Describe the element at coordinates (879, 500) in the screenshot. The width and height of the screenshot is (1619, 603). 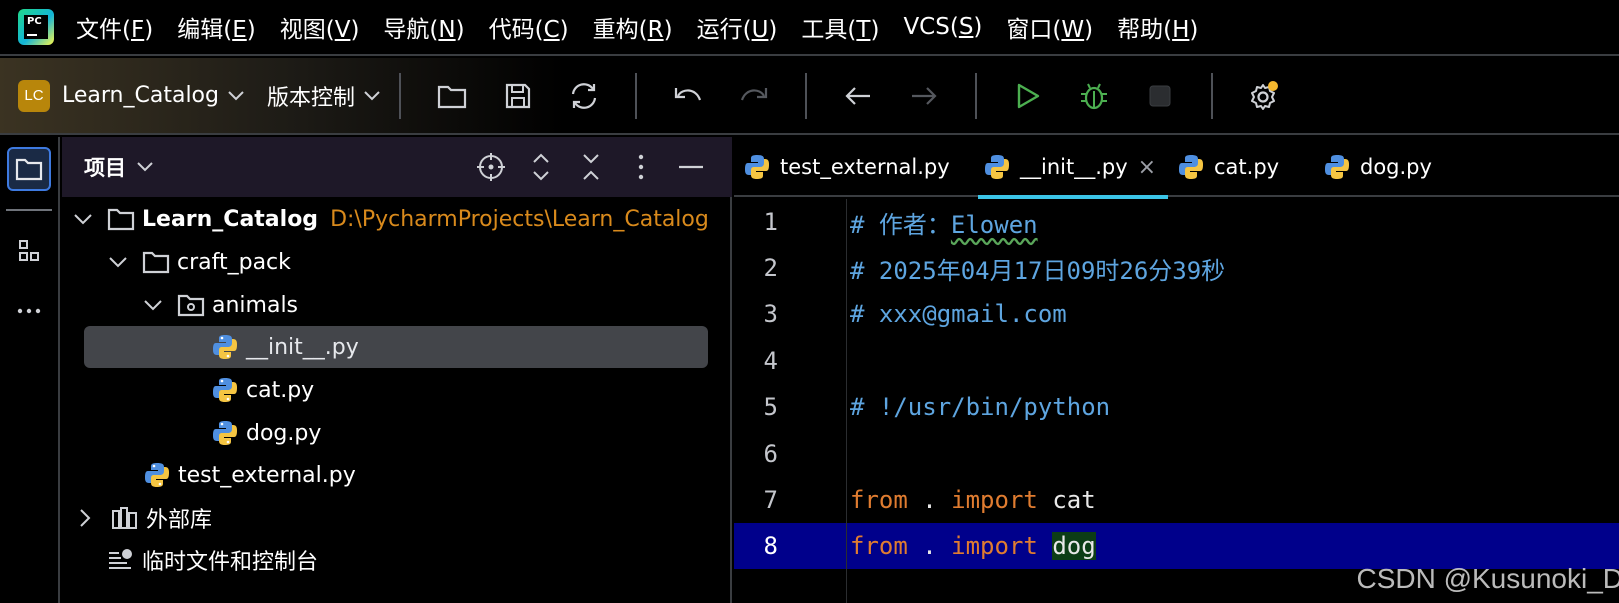
I see `keyword-from: from` at that location.